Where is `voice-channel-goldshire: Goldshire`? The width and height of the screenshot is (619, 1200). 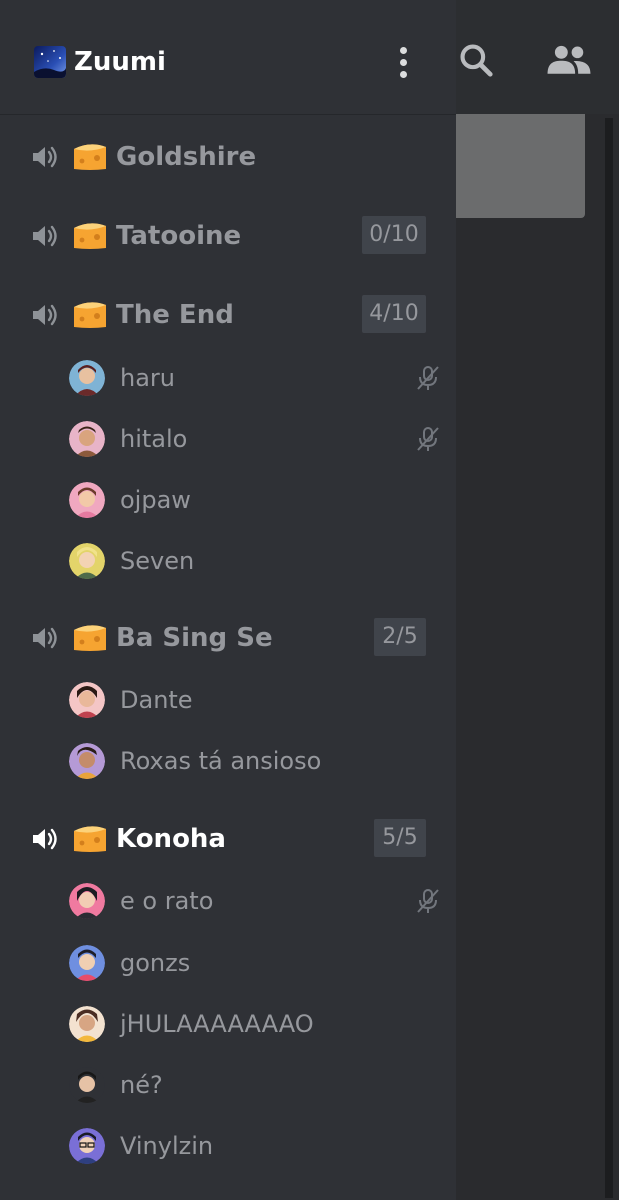 voice-channel-goldshire: Goldshire is located at coordinates (228, 157).